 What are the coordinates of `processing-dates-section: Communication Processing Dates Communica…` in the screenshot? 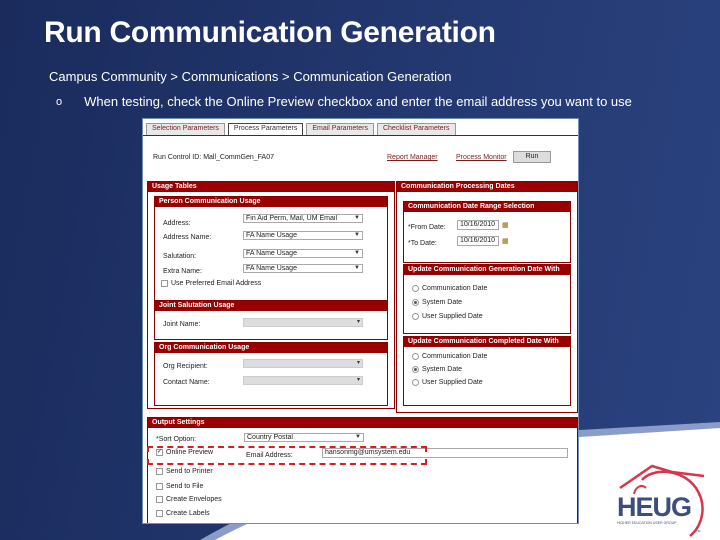 It's located at (487, 297).